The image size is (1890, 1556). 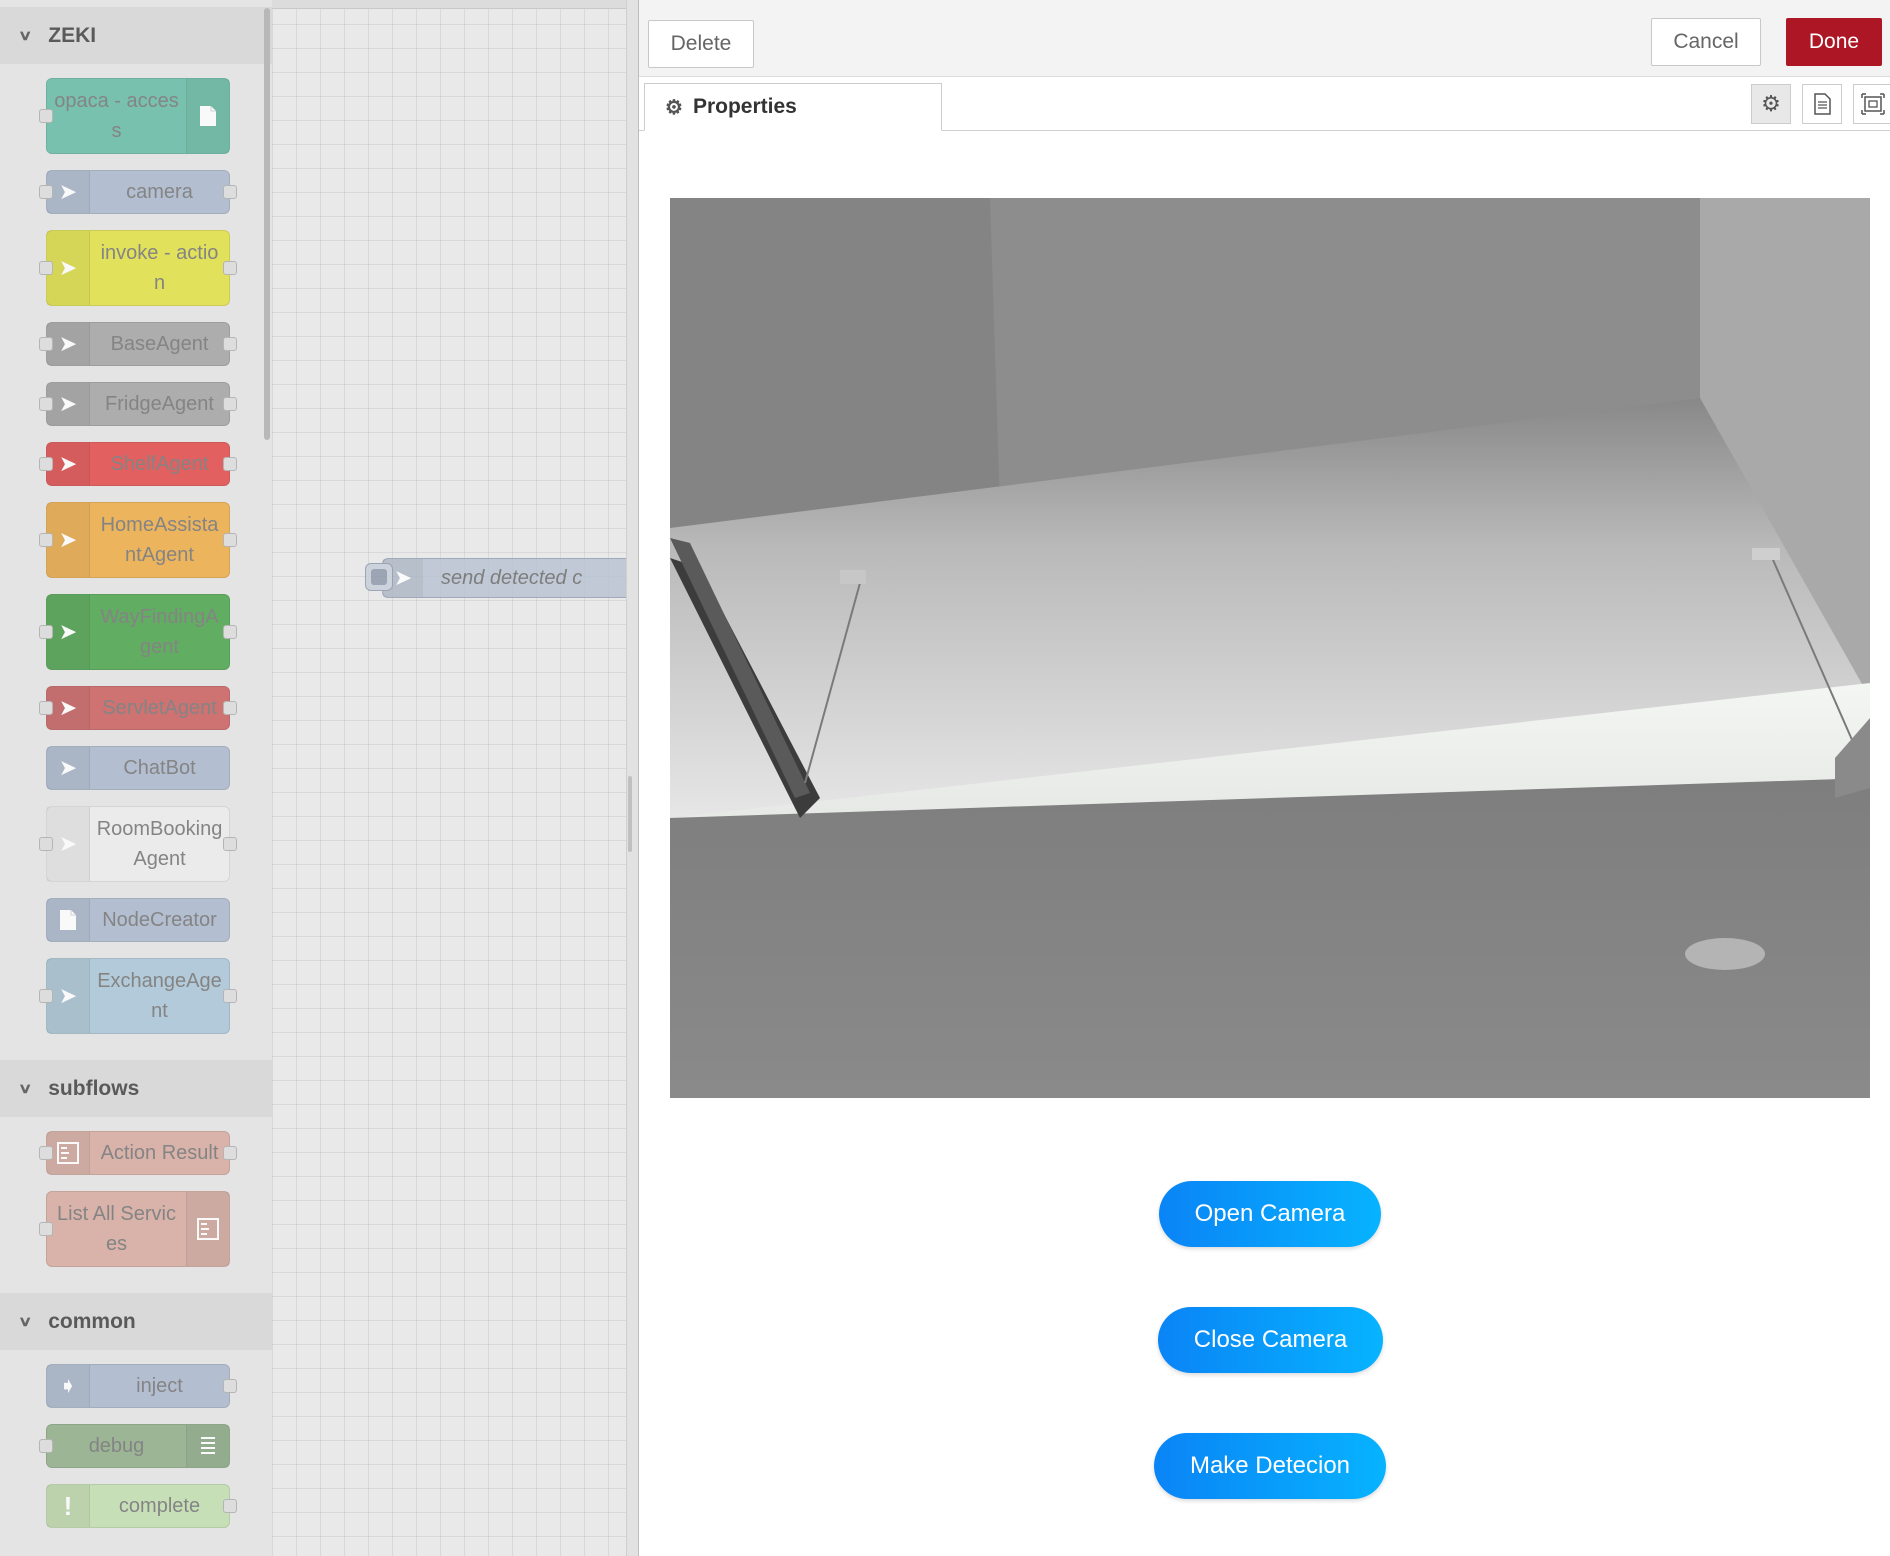 What do you see at coordinates (793, 107) in the screenshot?
I see `tab-properties: ⚙ Properties` at bounding box center [793, 107].